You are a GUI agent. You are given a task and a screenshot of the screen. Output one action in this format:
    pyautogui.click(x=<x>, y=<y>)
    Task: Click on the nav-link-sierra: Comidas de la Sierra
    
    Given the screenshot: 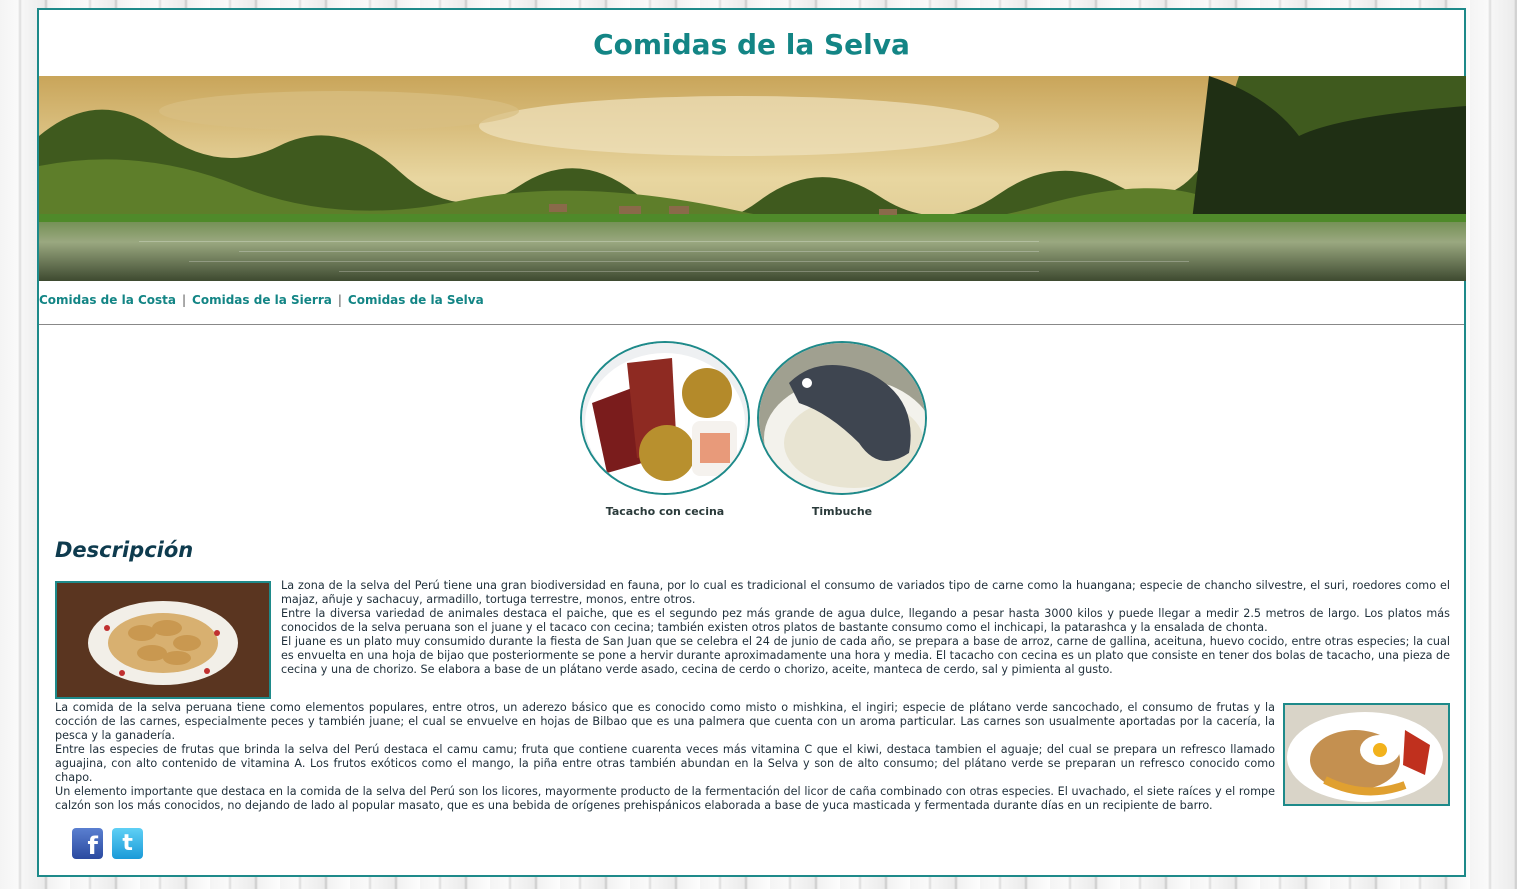 What is the action you would take?
    pyautogui.click(x=262, y=300)
    